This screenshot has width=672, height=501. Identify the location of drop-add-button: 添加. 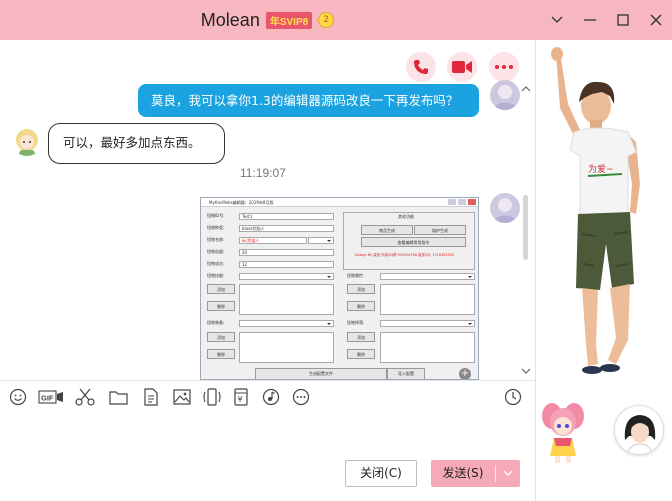
(361, 337).